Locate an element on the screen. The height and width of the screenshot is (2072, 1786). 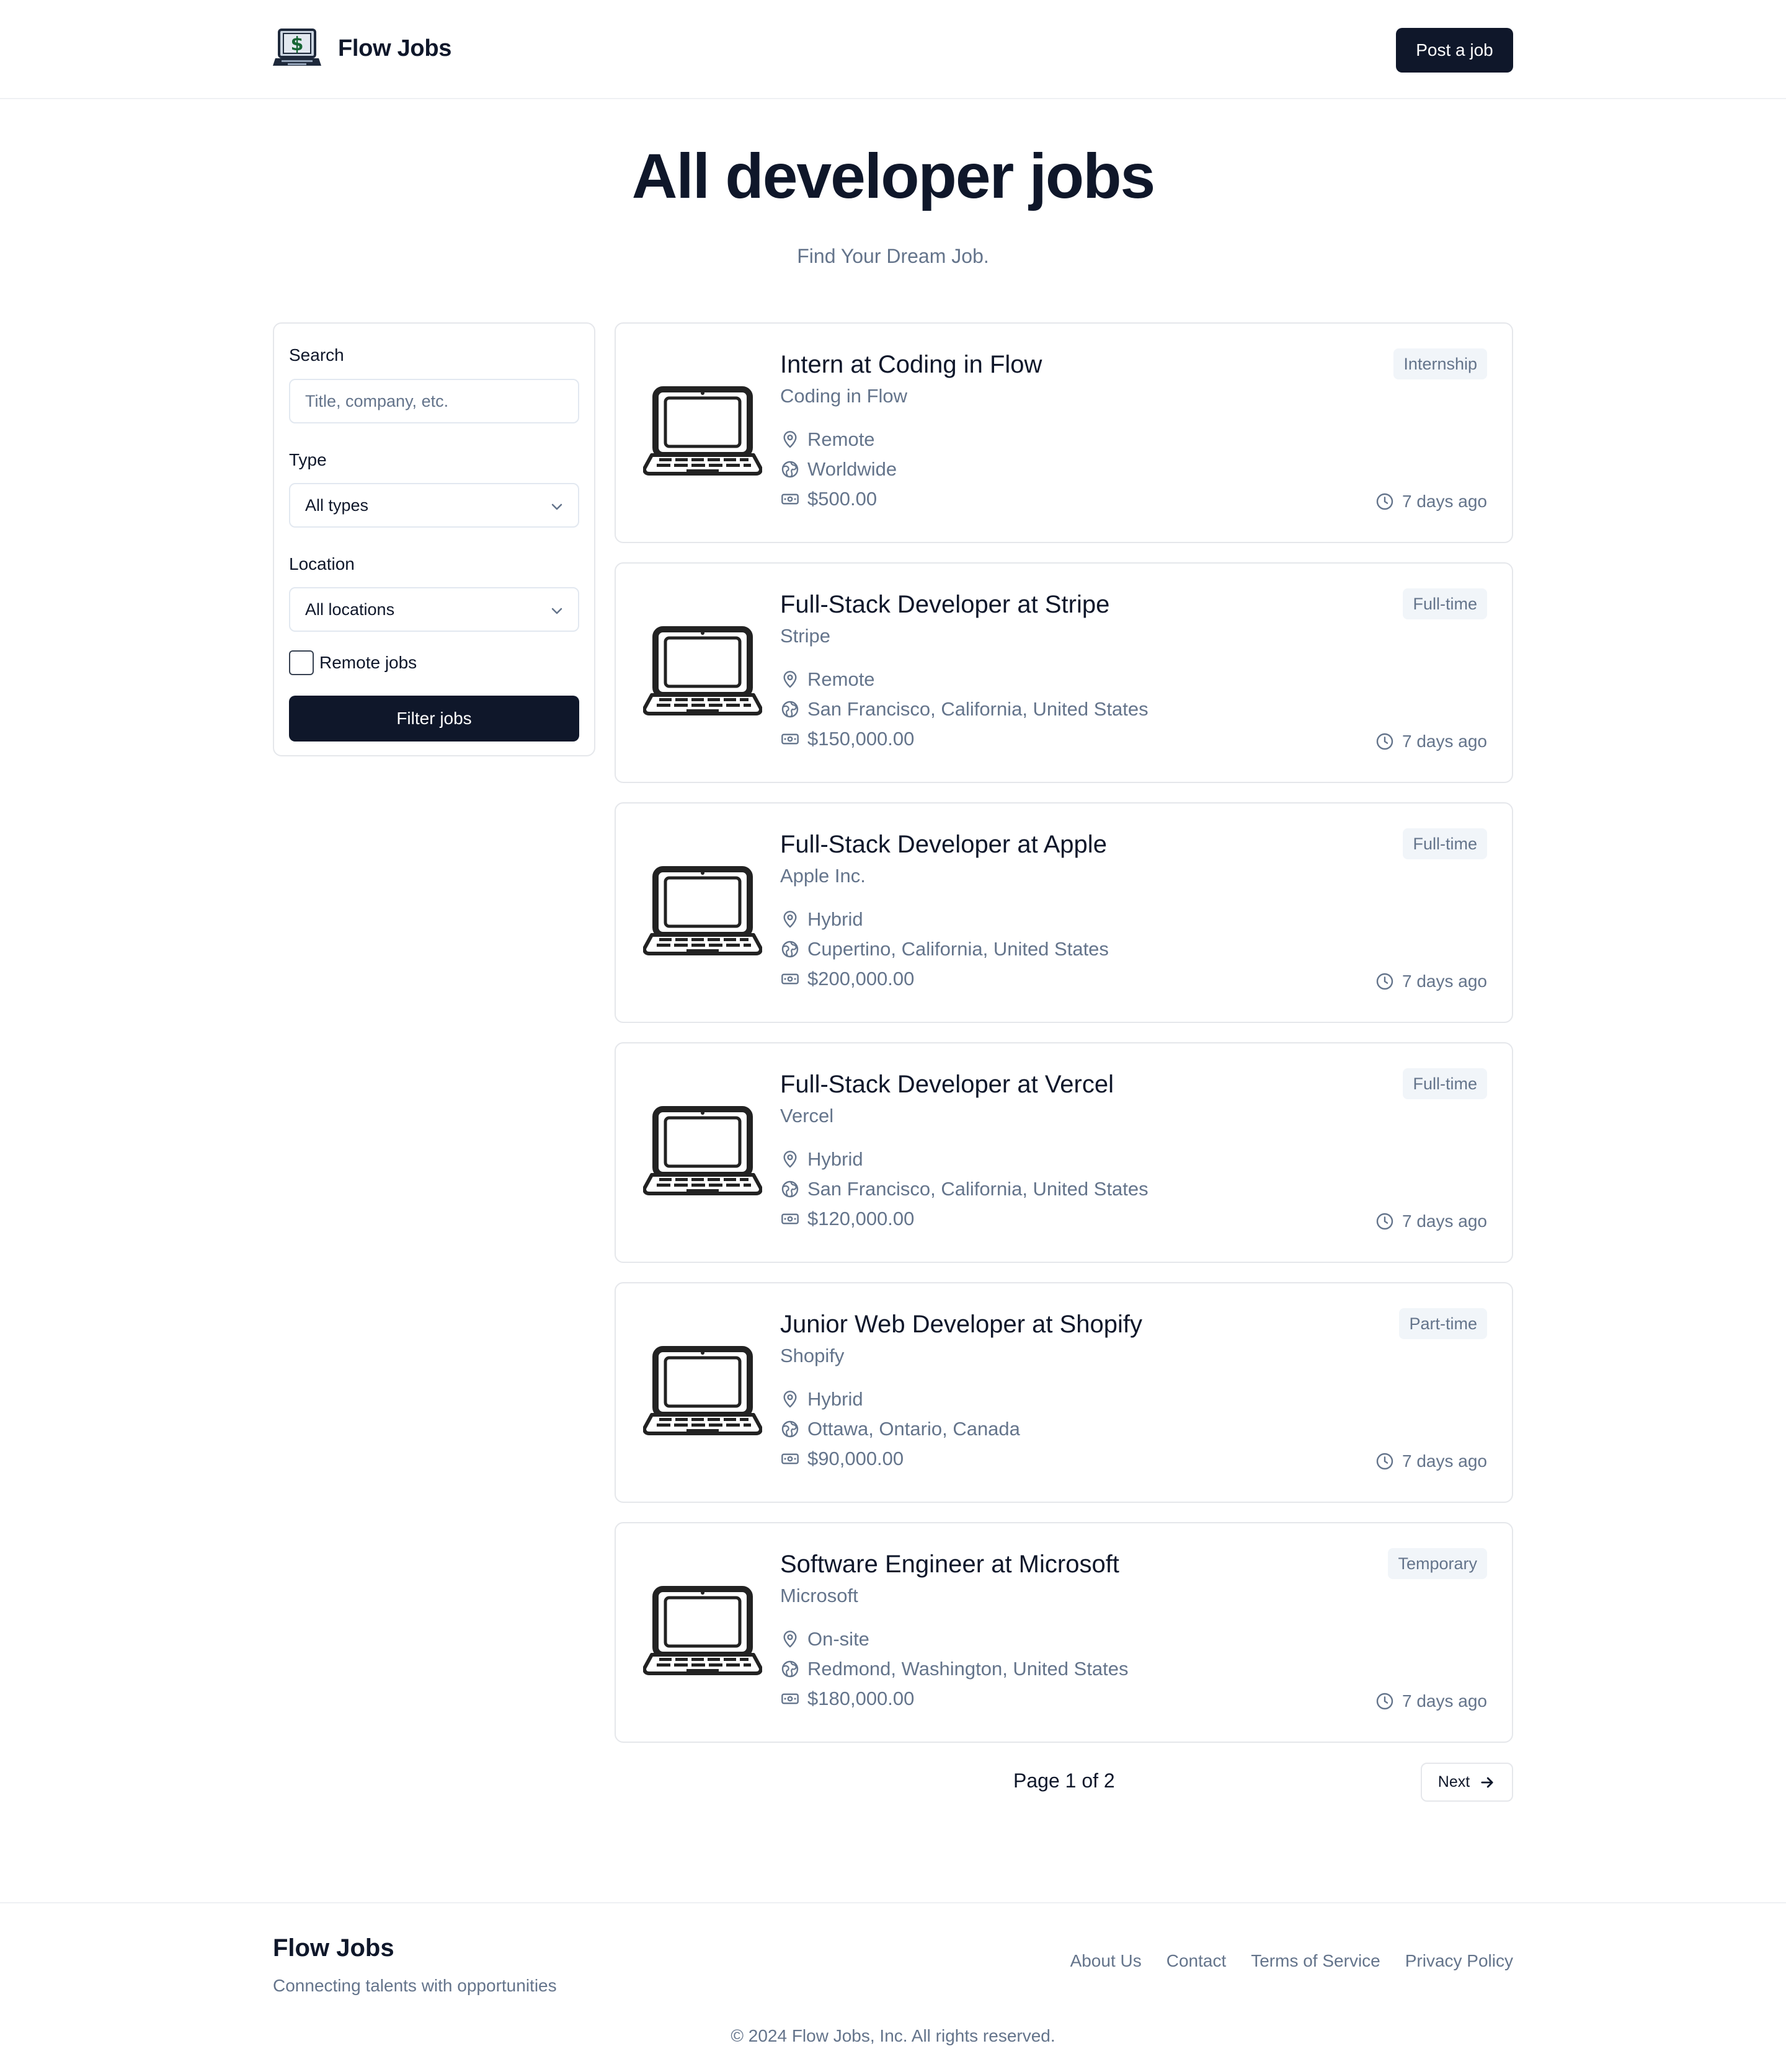
footer-link-terms: Terms of Service is located at coordinates (1315, 1961).